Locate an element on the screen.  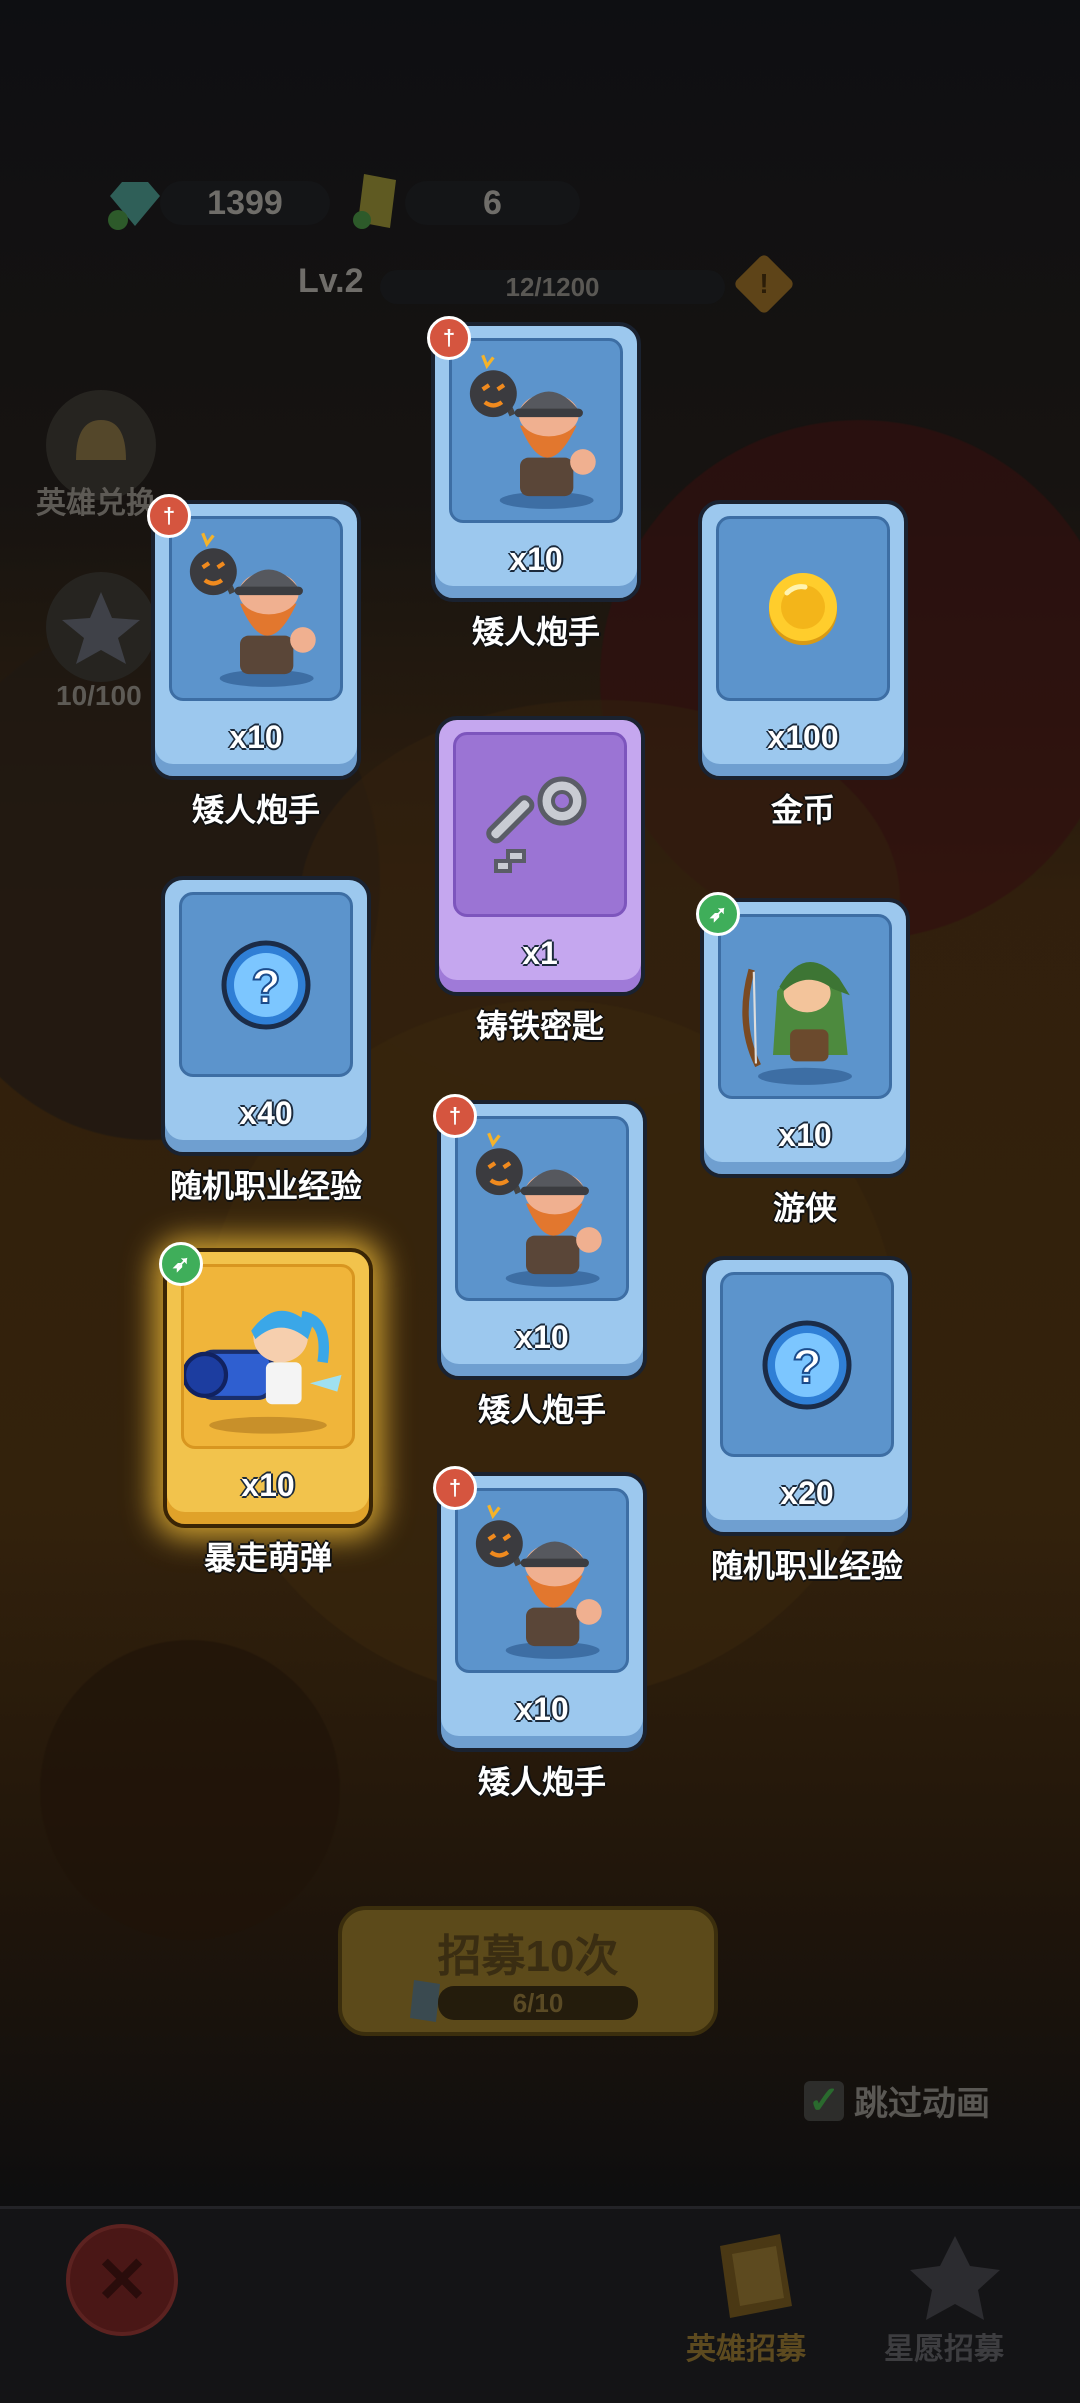
star-crystal-button is located at coordinates (101, 627).